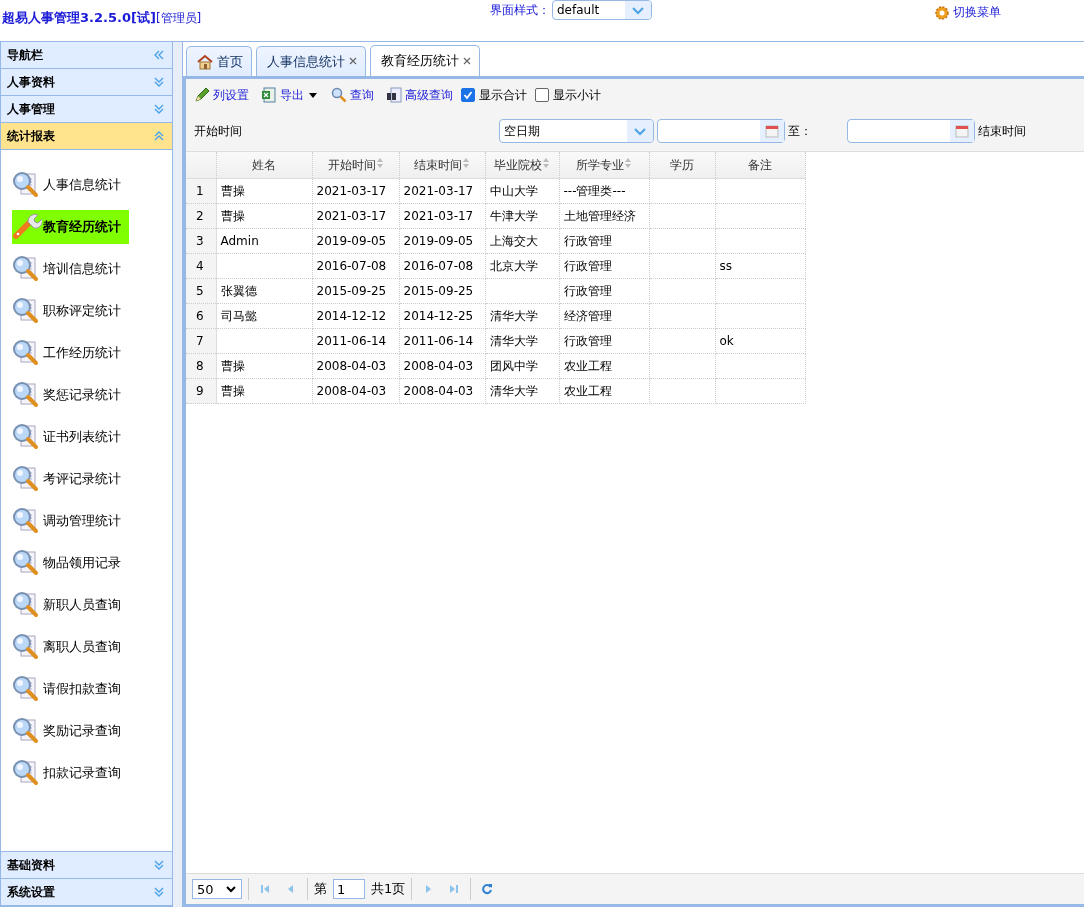 The width and height of the screenshot is (1084, 907). I want to click on column-header: 所学专业, so click(604, 165).